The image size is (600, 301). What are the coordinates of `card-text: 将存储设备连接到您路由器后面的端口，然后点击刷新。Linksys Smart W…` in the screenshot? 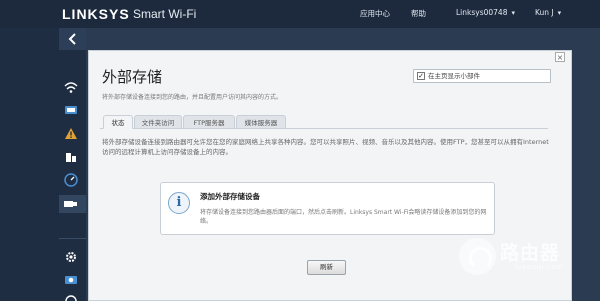 It's located at (343, 217).